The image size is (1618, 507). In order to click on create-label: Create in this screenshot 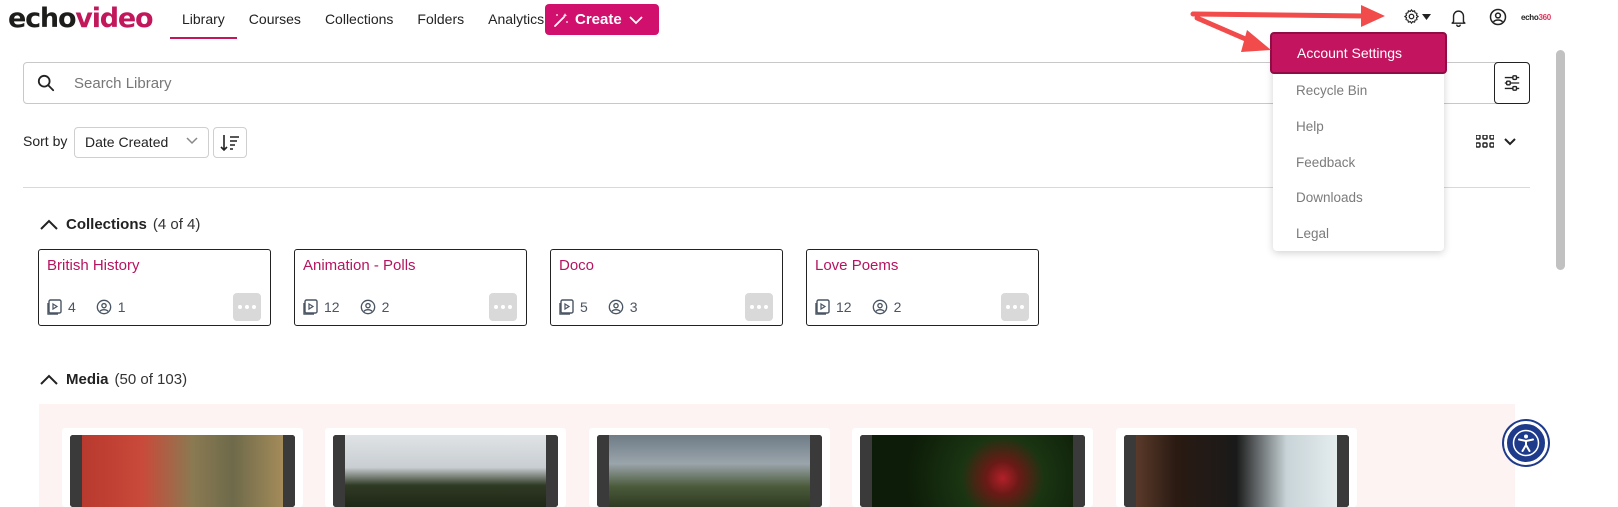, I will do `click(598, 19)`.